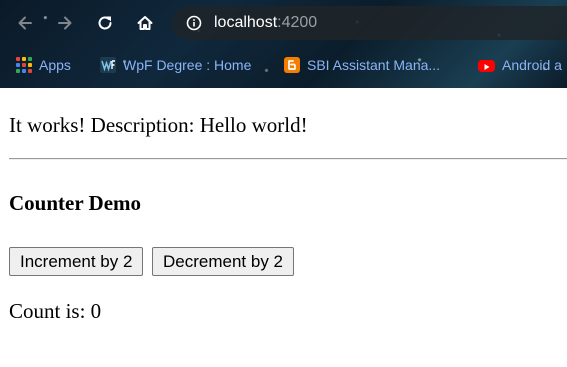 This screenshot has width=567, height=367. What do you see at coordinates (369, 23) in the screenshot?
I see `address-bar: localhost:4200` at bounding box center [369, 23].